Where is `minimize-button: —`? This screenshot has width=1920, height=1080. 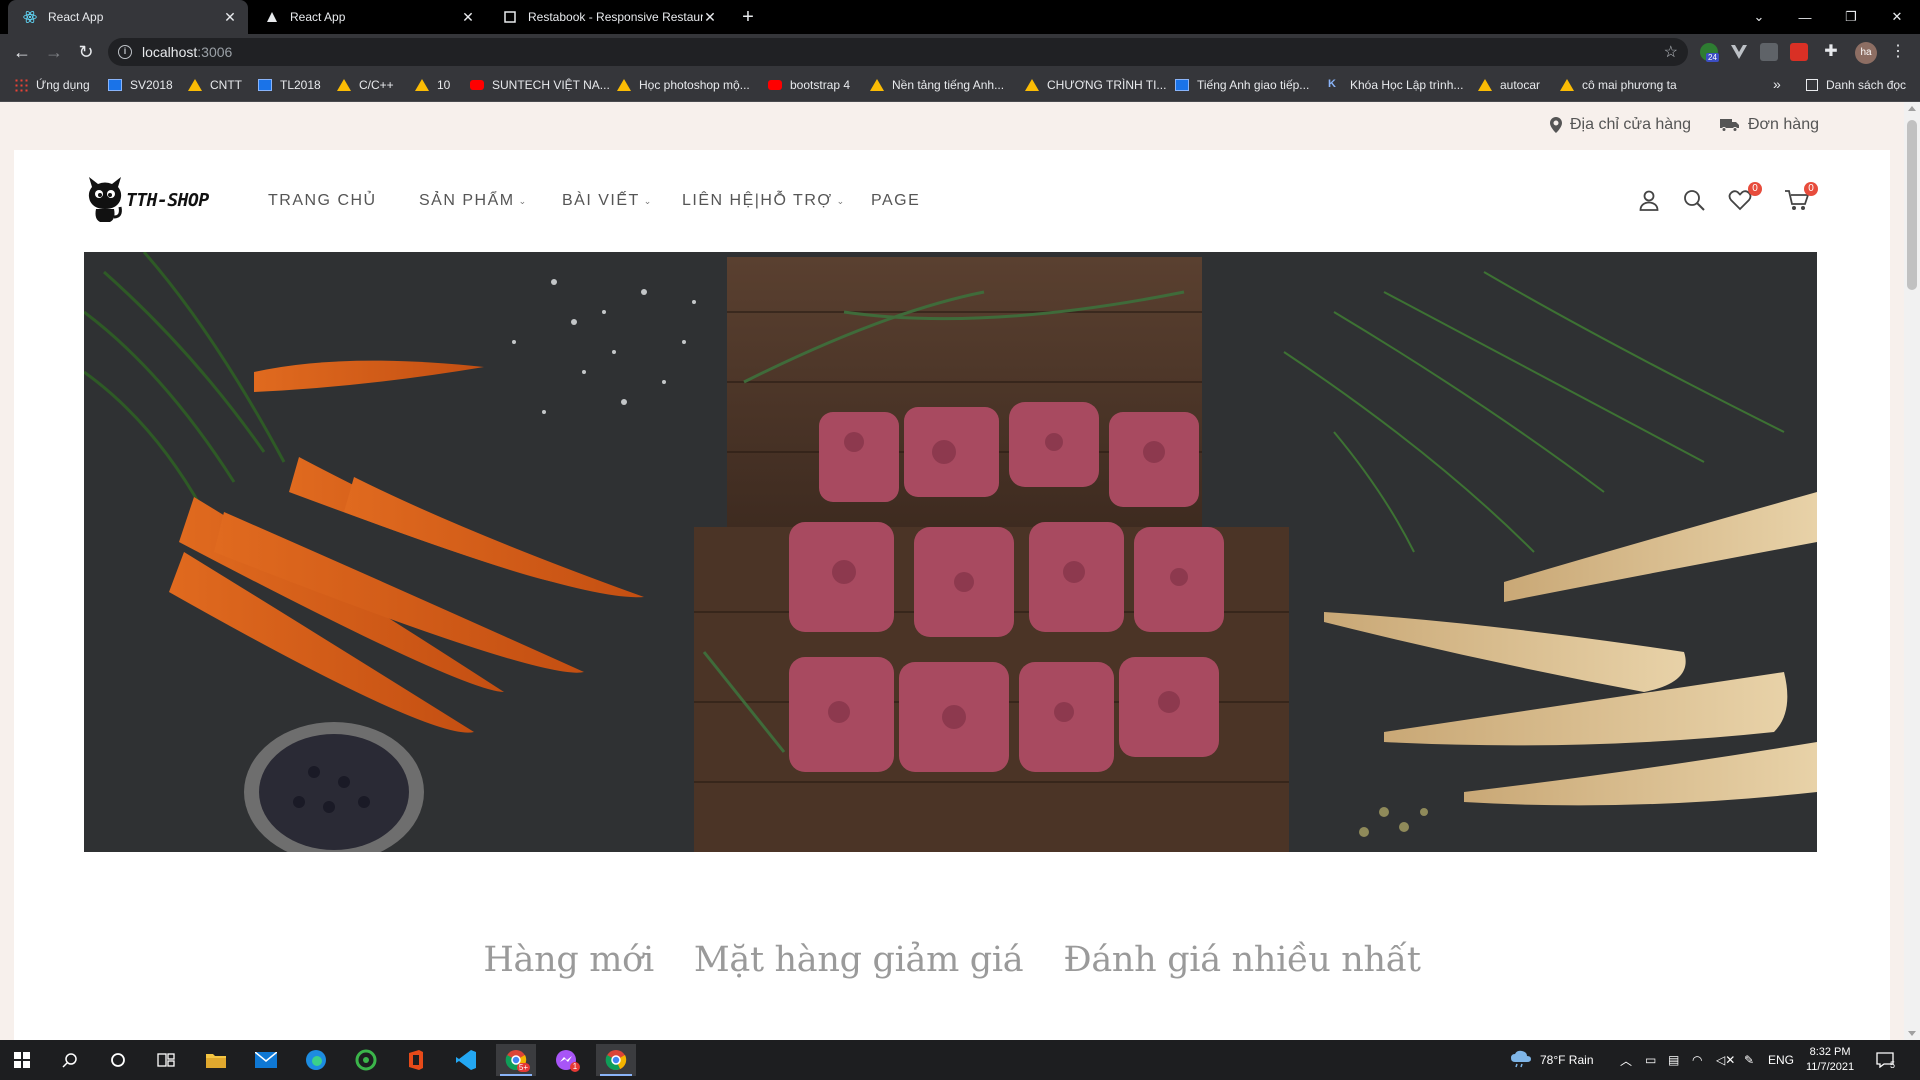
minimize-button: — is located at coordinates (1805, 17).